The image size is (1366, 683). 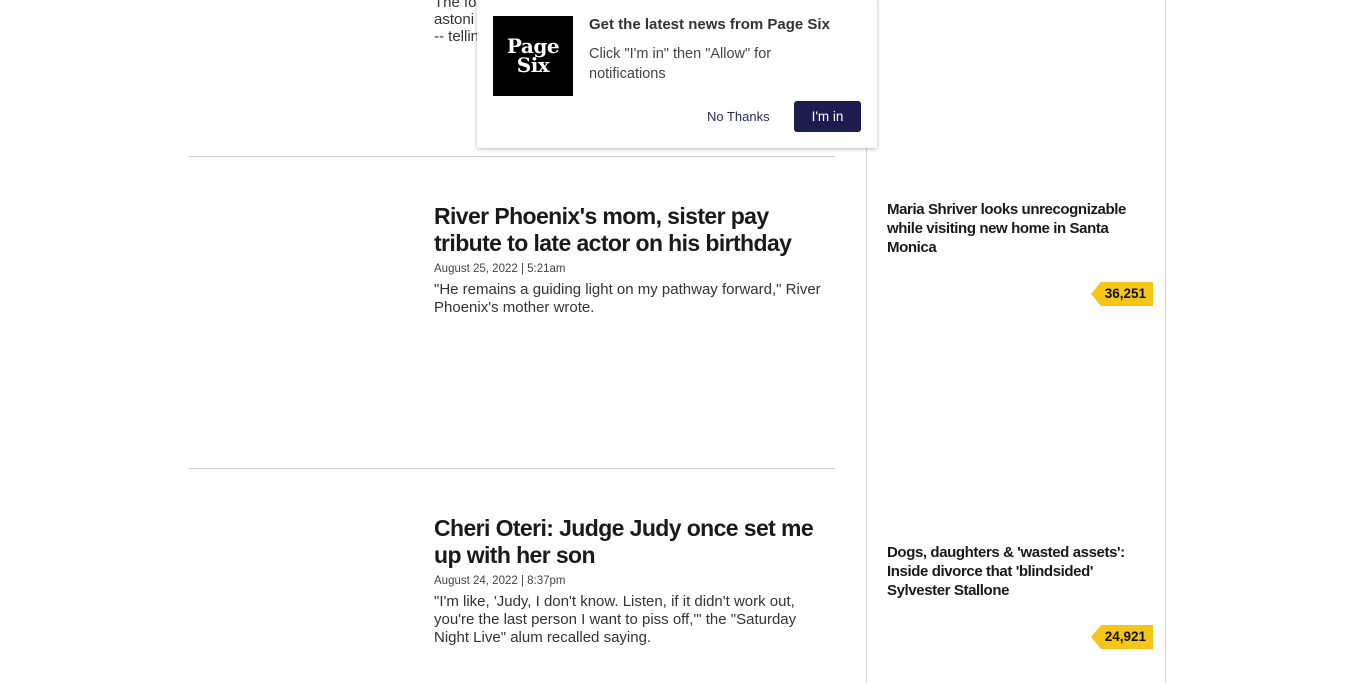 I want to click on no-thanks-button: No Thanks, so click(x=738, y=117).